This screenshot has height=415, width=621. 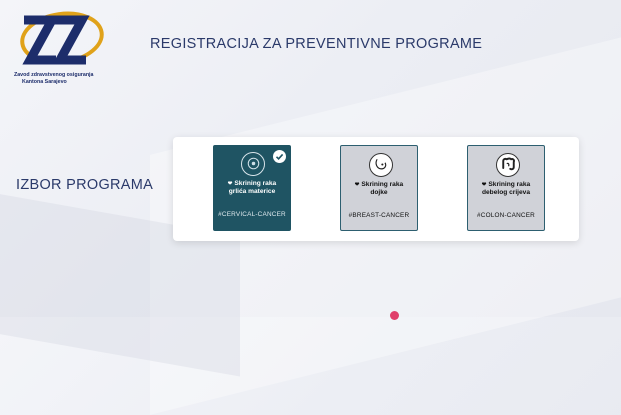 What do you see at coordinates (379, 192) in the screenshot?
I see `program-name-line: dojke` at bounding box center [379, 192].